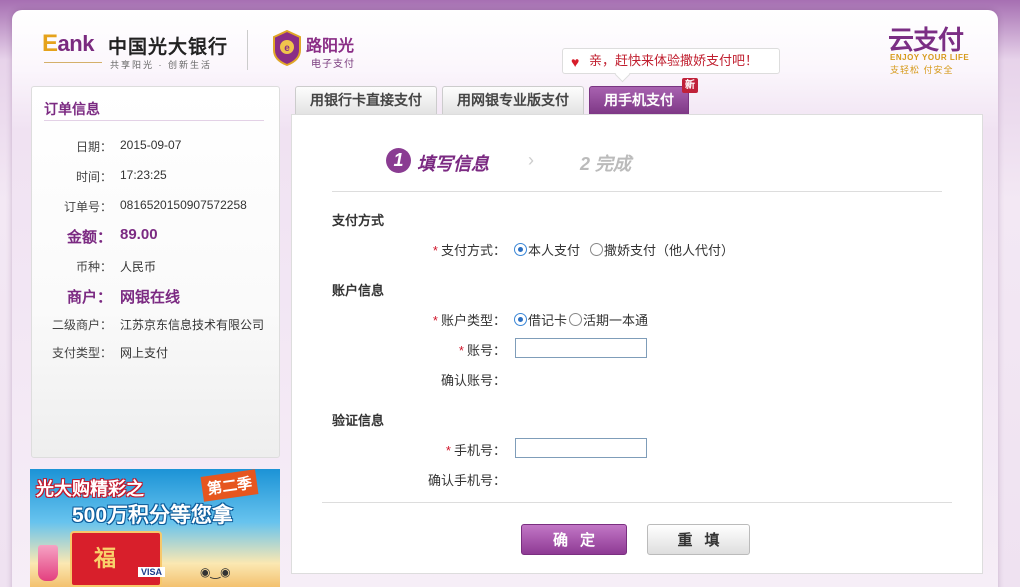 The height and width of the screenshot is (587, 1020). Describe the element at coordinates (358, 220) in the screenshot. I see `section-payment-method: 支付方式` at that location.